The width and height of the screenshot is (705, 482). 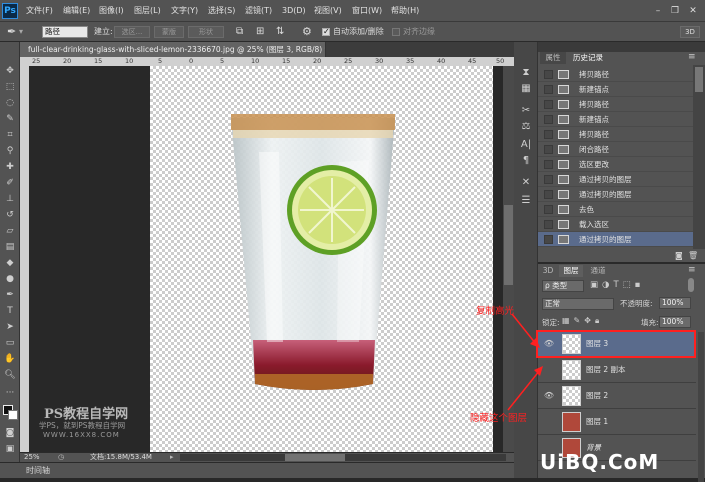 I want to click on mask-button: 蒙版, so click(x=169, y=32).